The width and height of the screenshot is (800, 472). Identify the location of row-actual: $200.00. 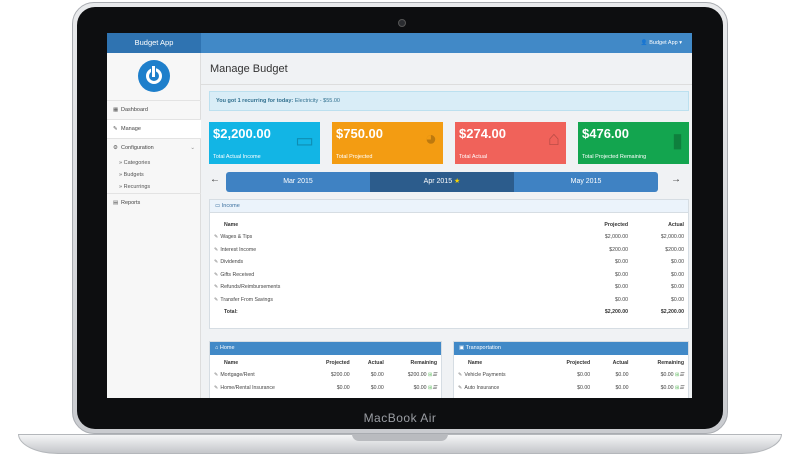
(674, 249).